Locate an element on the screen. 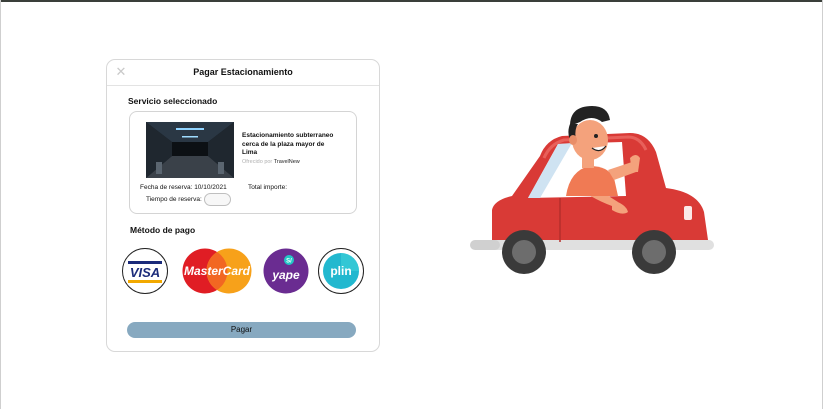 The width and height of the screenshot is (823, 409). svg-text: S/ is located at coordinates (289, 262).